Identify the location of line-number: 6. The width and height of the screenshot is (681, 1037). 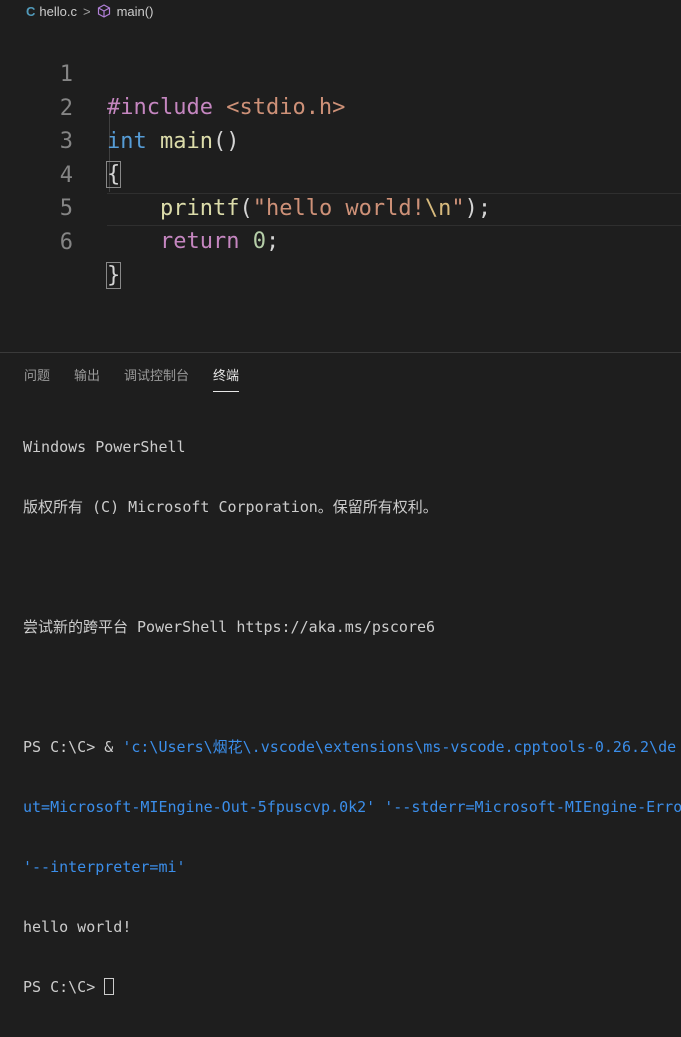
(66, 242).